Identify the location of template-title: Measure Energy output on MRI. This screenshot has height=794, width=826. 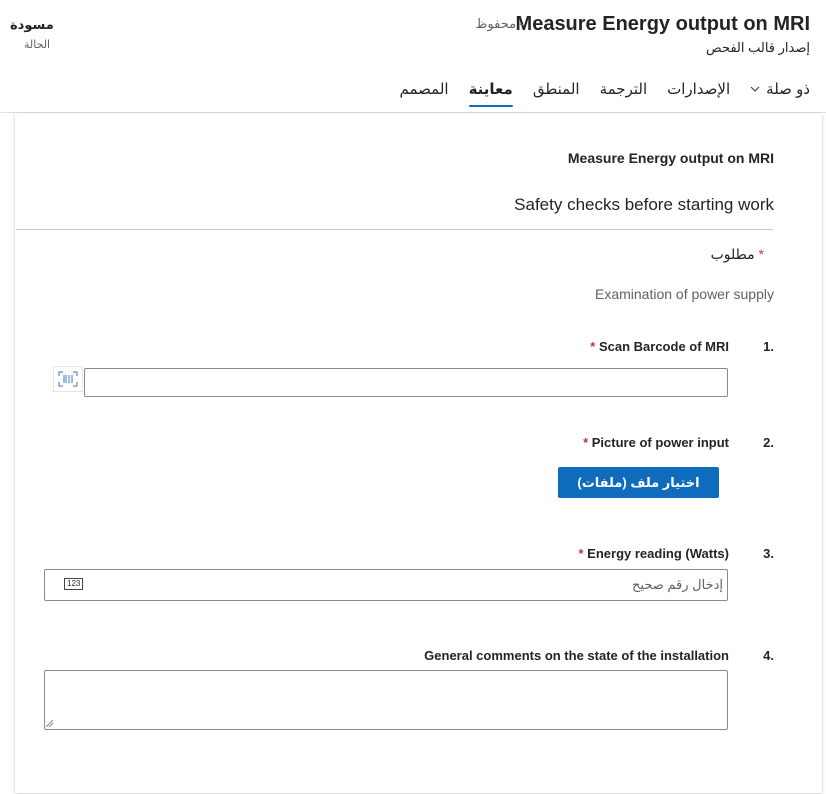
(662, 24).